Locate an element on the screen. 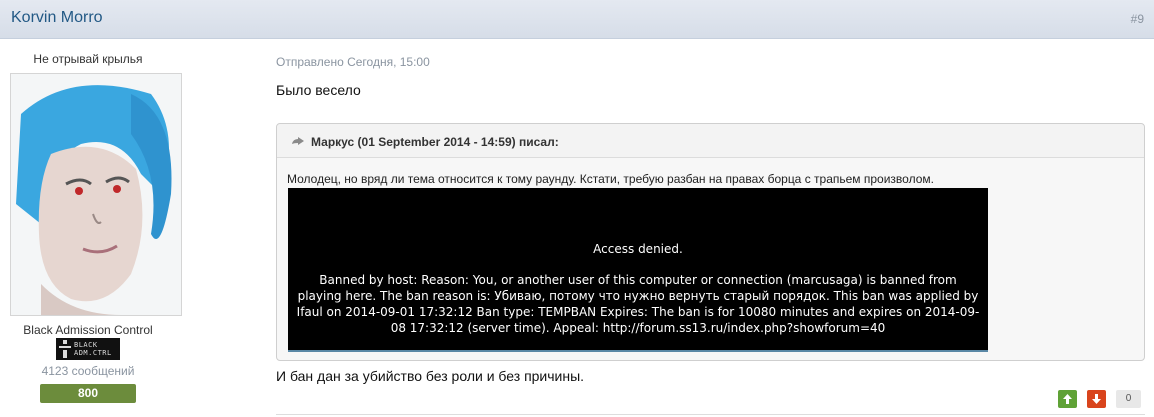  avatar-image is located at coordinates (96, 194).